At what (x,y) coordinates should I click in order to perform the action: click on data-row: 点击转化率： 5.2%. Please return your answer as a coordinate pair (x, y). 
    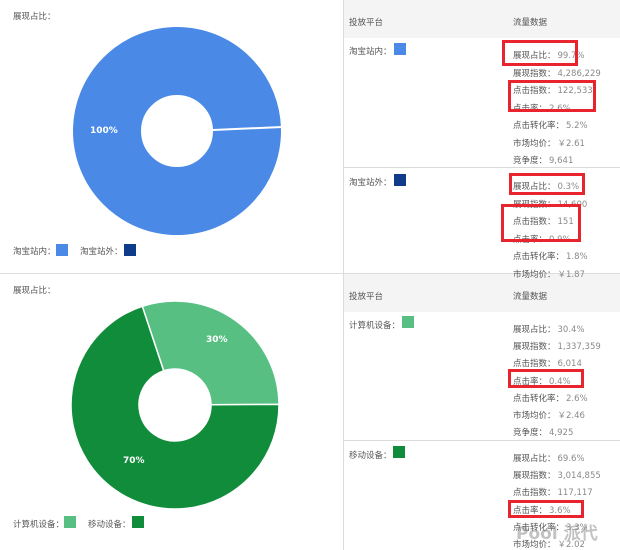
    Looking at the image, I should click on (550, 125).